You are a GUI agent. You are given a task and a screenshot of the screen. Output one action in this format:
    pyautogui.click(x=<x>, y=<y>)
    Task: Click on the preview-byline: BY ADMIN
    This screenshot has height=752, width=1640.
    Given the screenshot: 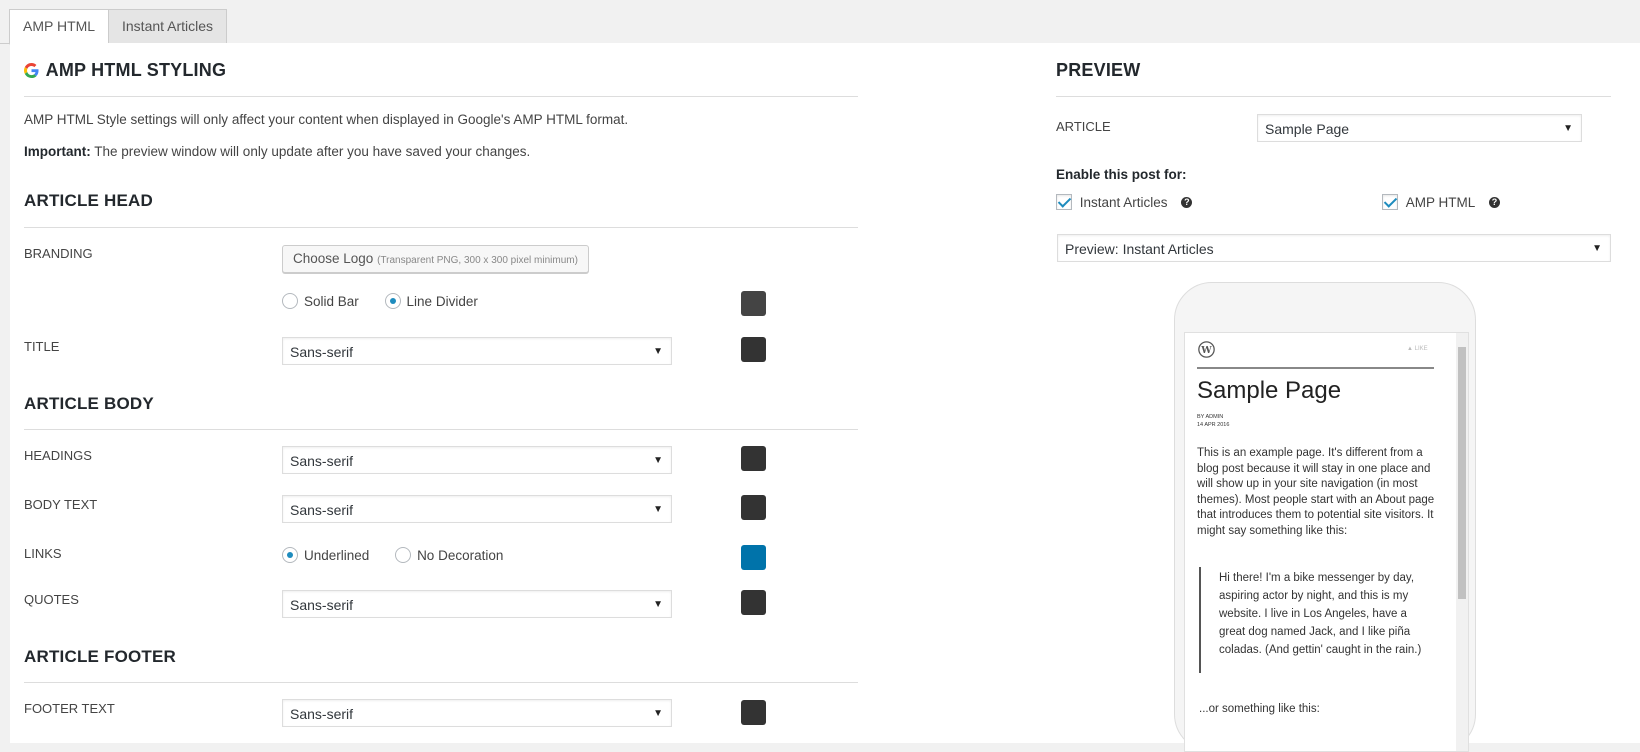 What is the action you would take?
    pyautogui.click(x=1210, y=417)
    